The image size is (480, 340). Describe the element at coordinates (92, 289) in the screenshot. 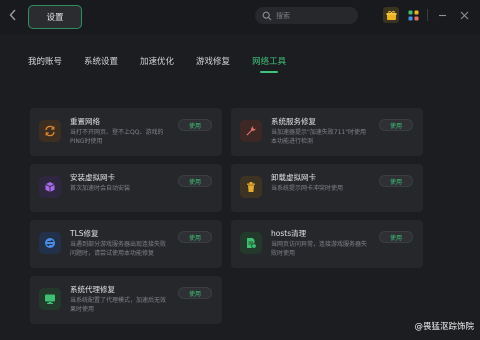

I see `tool-name: 系统代理修复` at that location.